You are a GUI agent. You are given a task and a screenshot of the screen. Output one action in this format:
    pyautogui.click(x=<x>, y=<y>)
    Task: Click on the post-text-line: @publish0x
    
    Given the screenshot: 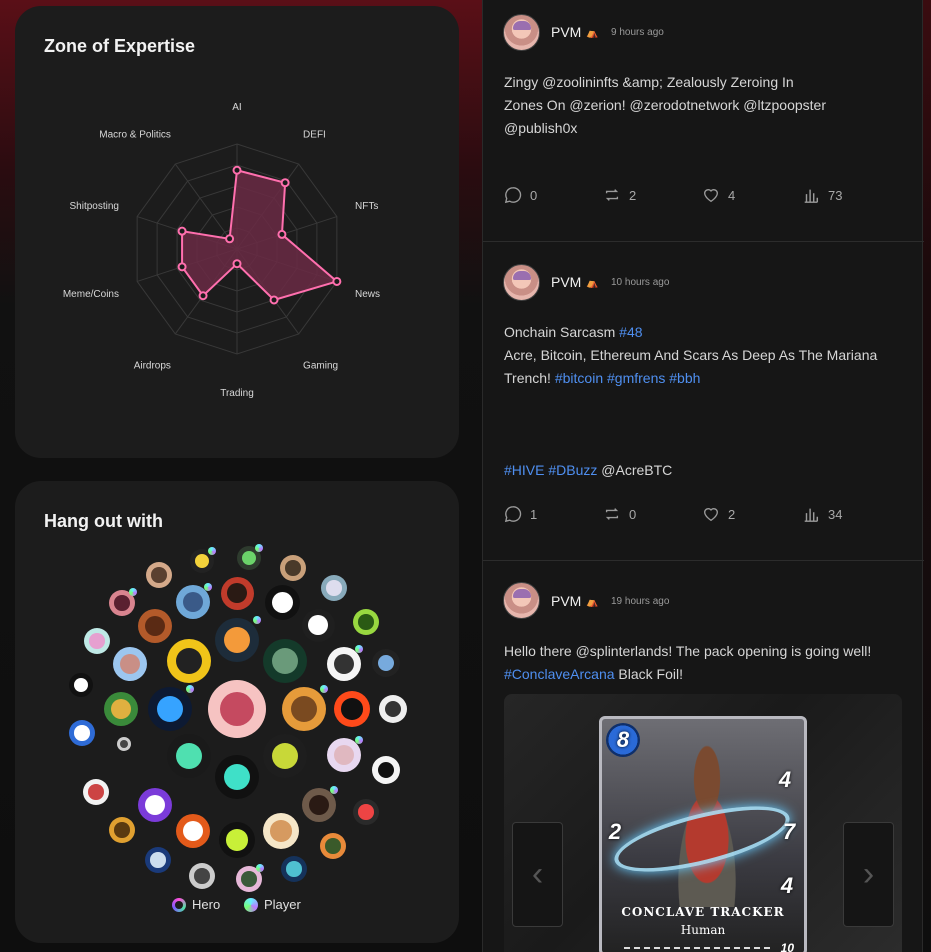 What is the action you would take?
    pyautogui.click(x=541, y=128)
    